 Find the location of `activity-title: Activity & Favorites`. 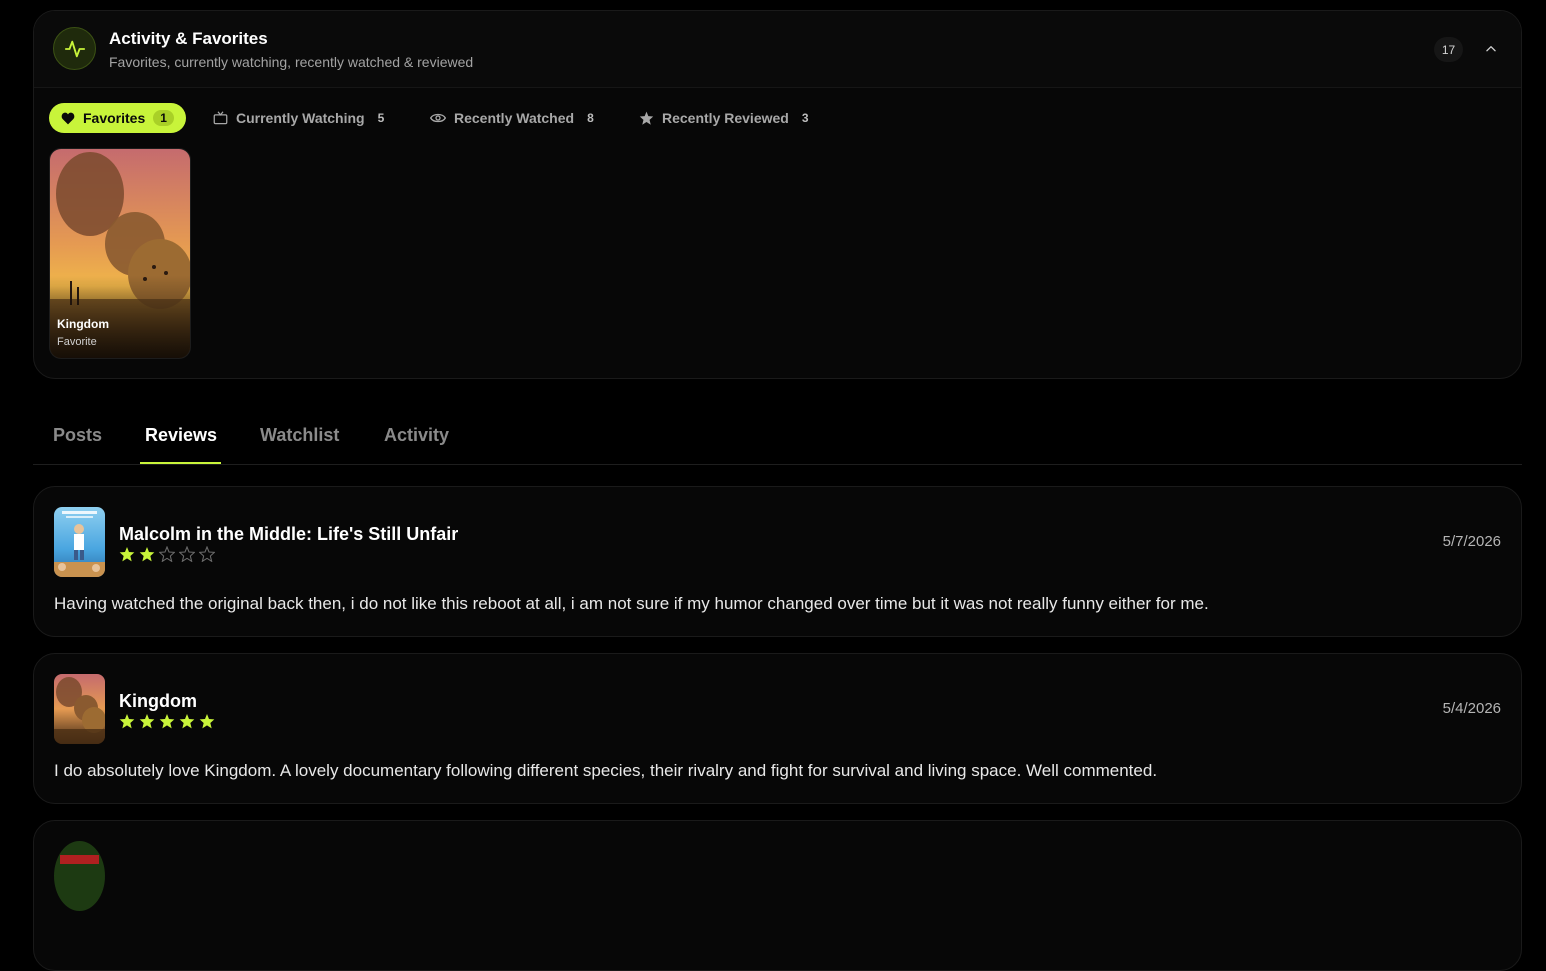

activity-title: Activity & Favorites is located at coordinates (188, 38).